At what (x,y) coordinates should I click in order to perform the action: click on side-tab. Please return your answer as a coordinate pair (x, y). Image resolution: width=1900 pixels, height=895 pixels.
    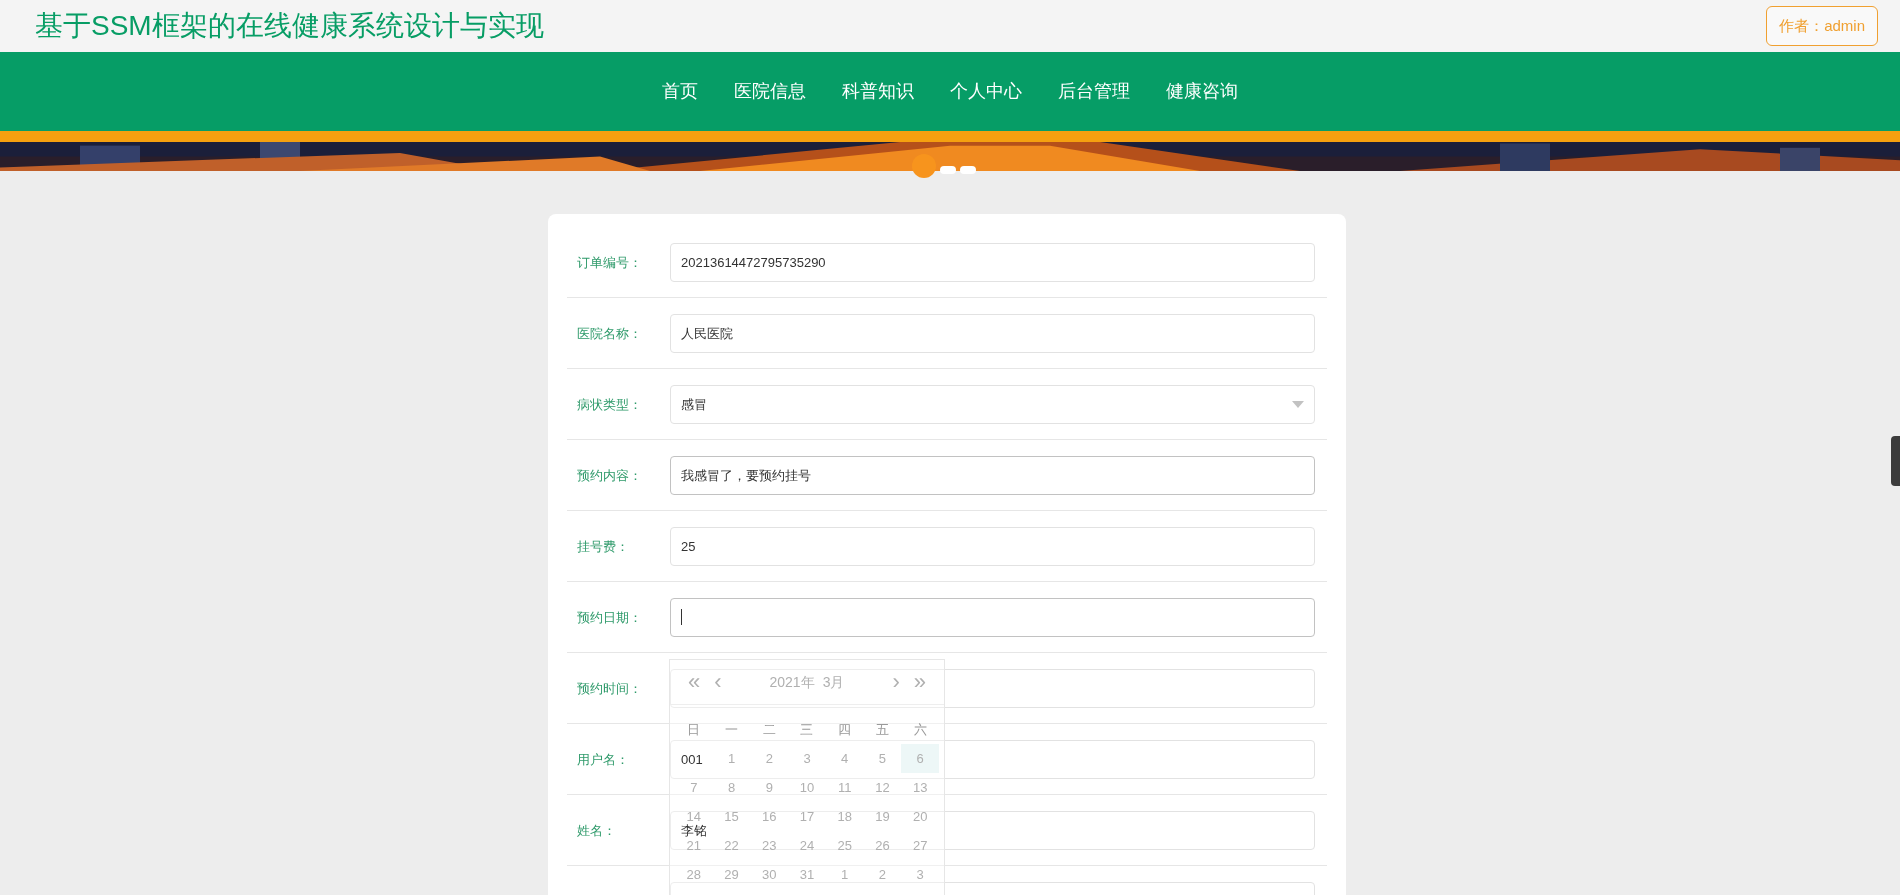
    Looking at the image, I should click on (1895, 461).